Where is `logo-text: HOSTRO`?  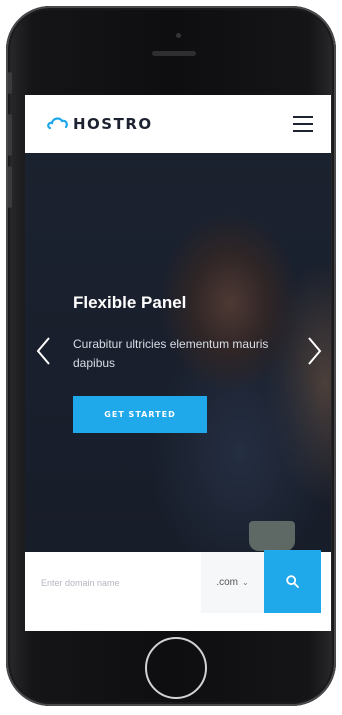 logo-text: HOSTRO is located at coordinates (113, 124).